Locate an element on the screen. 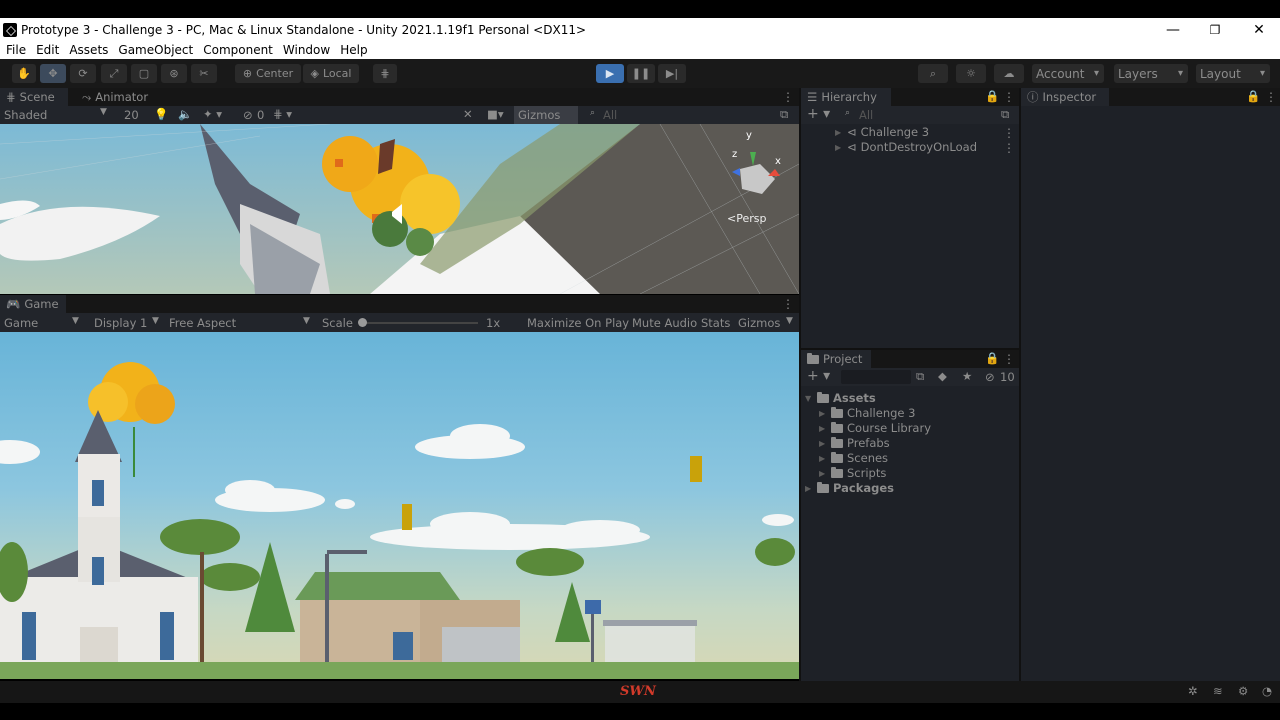  grid-toggle-icon: ⋕ ▾ is located at coordinates (282, 114).